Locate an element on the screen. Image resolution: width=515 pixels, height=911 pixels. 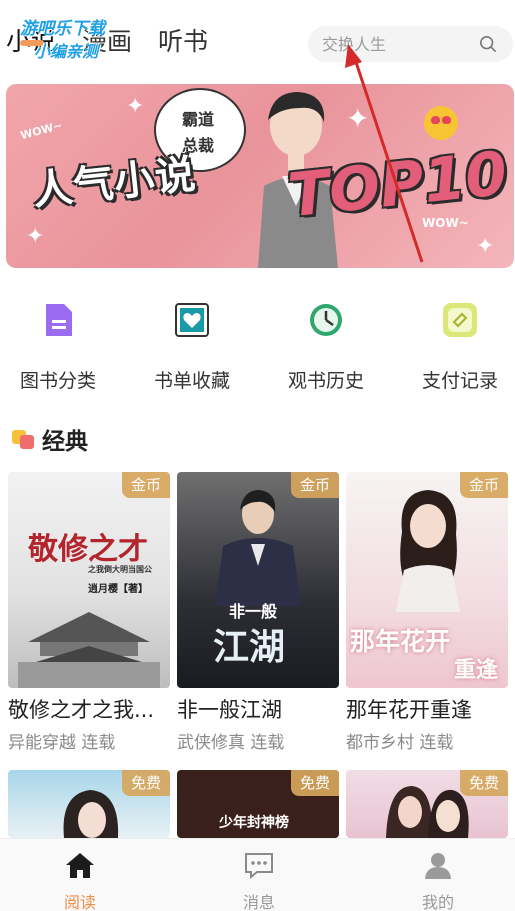
bubble-line-1: 霸道 is located at coordinates (198, 119).